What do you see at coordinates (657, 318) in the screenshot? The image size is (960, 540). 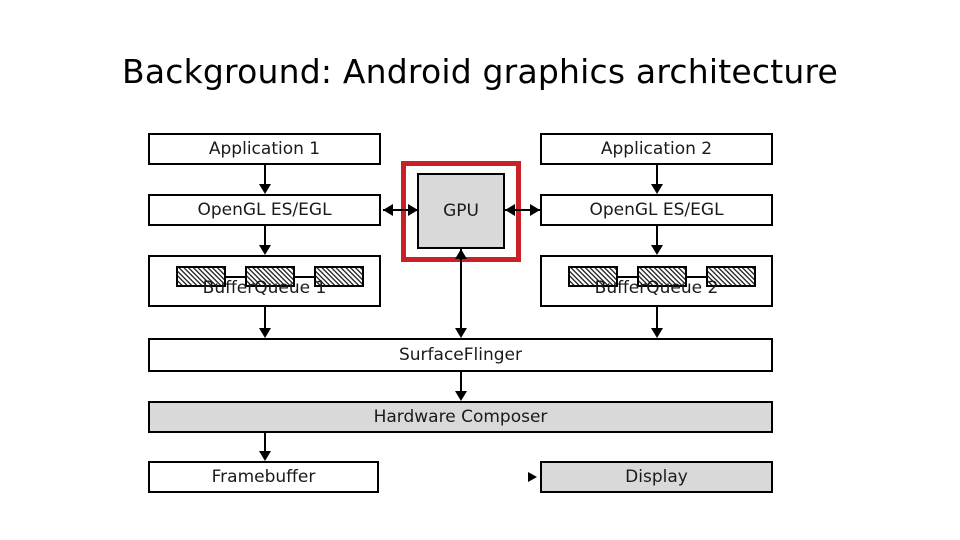 I see `edge-bufferqueue-2-to-surfaceflinger` at bounding box center [657, 318].